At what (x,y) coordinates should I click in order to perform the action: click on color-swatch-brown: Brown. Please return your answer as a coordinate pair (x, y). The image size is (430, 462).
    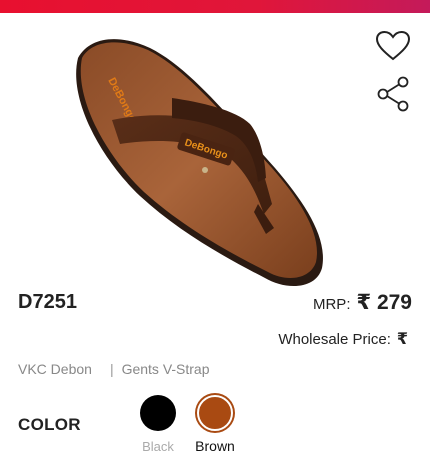
    Looking at the image, I should click on (215, 424).